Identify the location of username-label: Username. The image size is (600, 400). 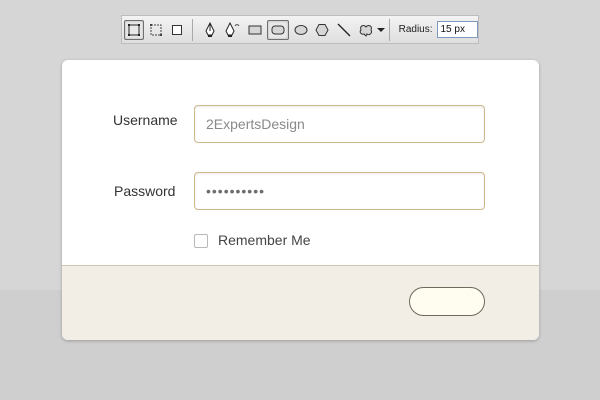
(145, 120).